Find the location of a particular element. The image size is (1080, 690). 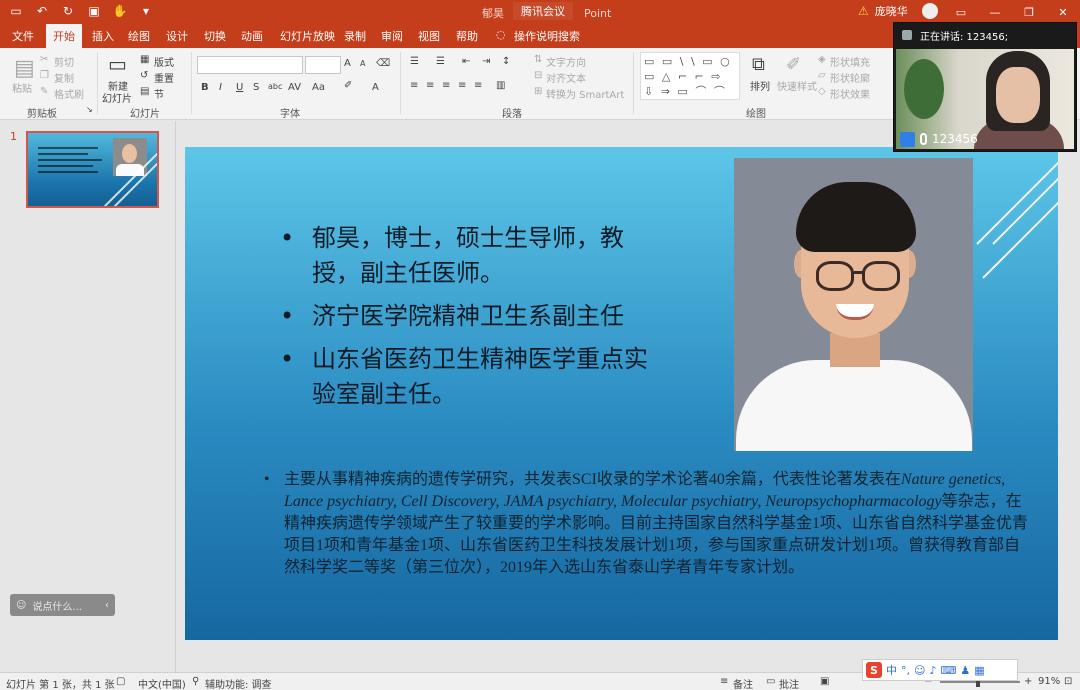

shrink-font-button: A is located at coordinates (362, 63).